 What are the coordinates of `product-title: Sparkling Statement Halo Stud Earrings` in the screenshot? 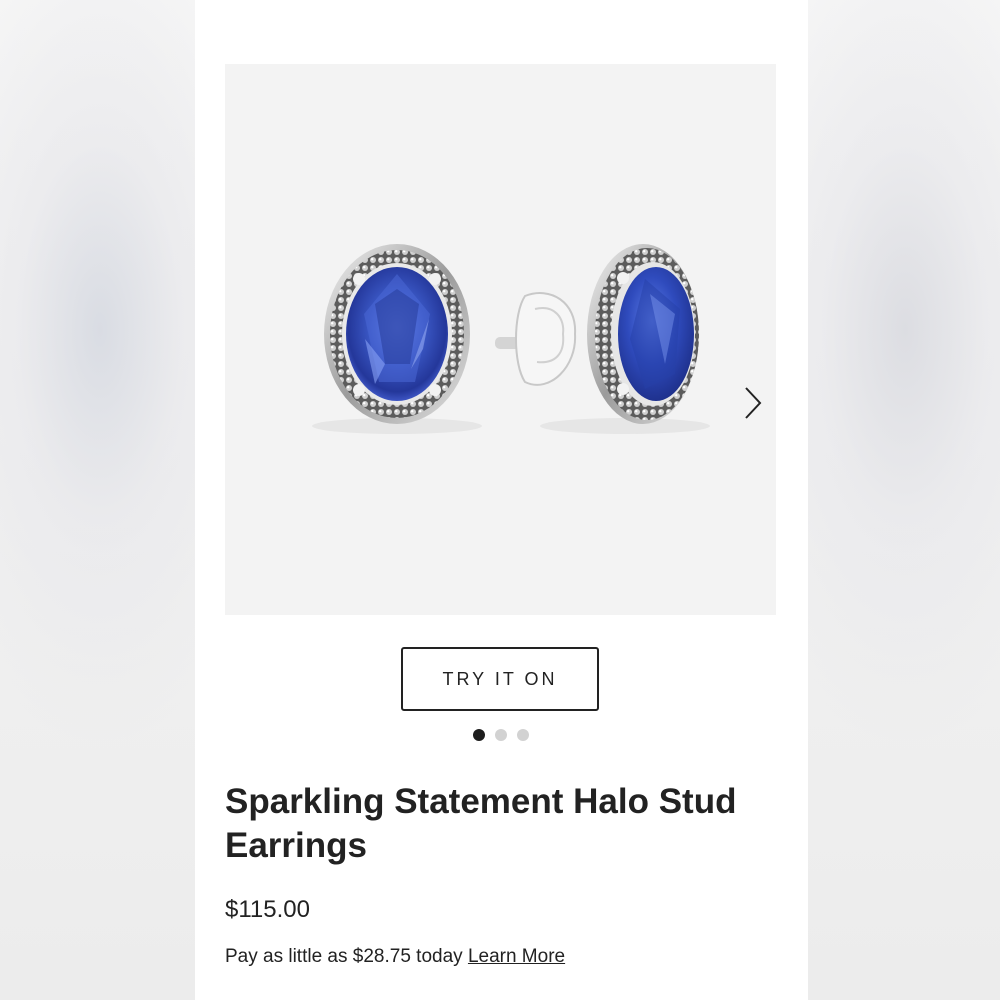 It's located at (481, 823).